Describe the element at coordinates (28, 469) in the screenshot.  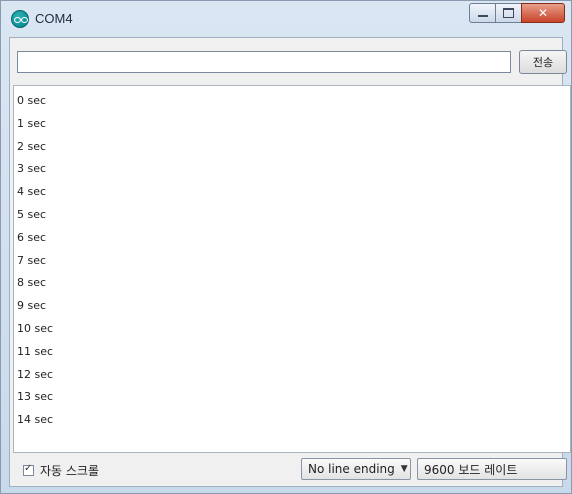
I see `autoscroll-checkbox` at that location.